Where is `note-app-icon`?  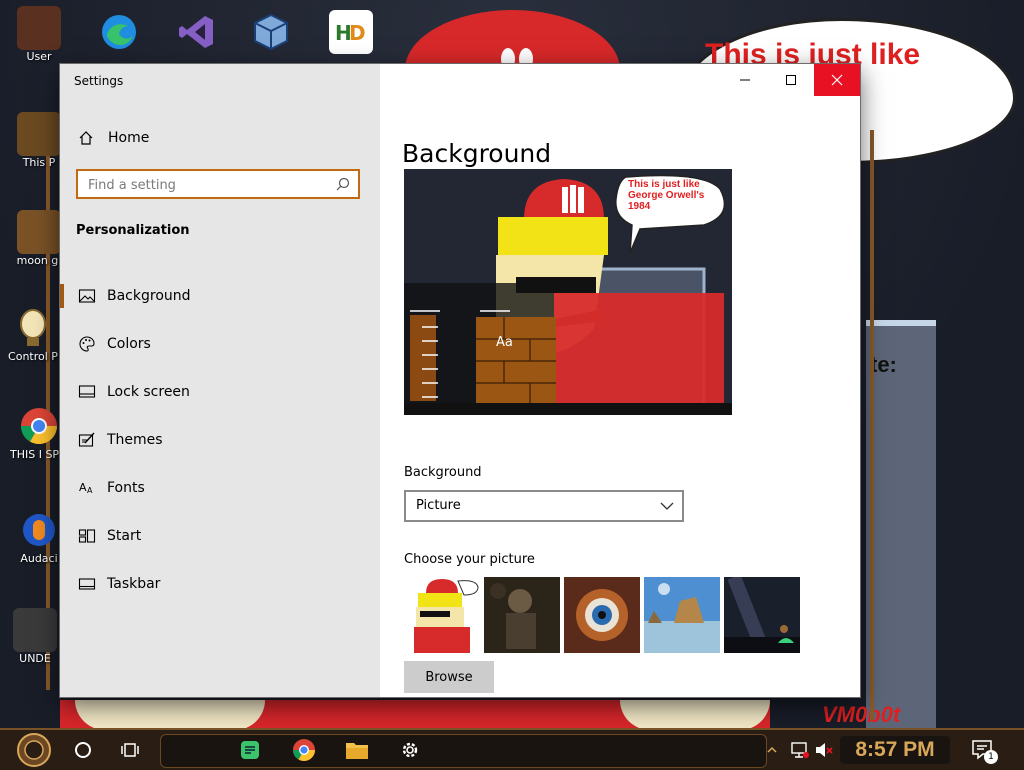
note-app-icon is located at coordinates (250, 750).